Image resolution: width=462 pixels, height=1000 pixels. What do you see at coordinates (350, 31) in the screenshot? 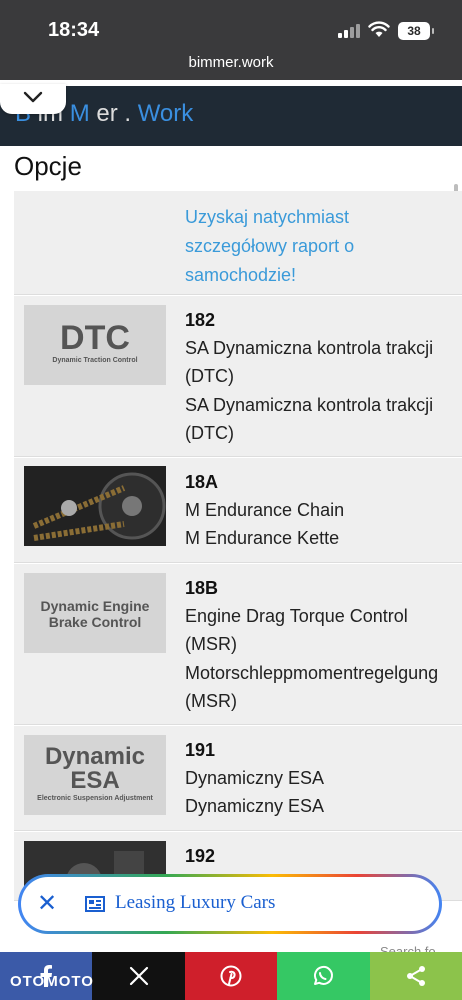
I see `cellular-signal-icon` at bounding box center [350, 31].